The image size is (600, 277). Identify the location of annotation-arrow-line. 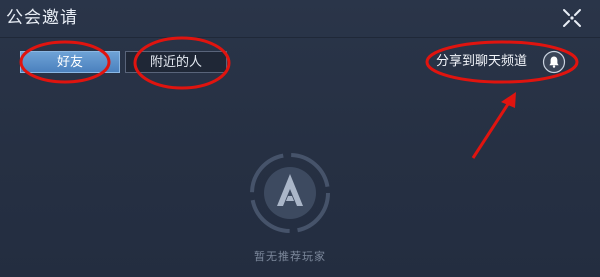
(491, 129).